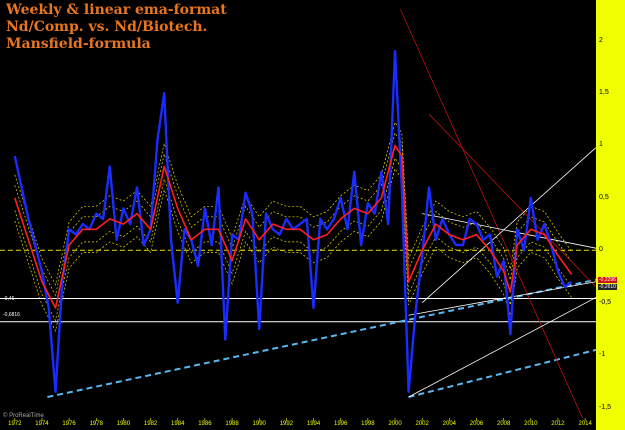 This screenshot has width=625, height=430. I want to click on chart-title-line-3: Mansfield-formula, so click(78, 44).